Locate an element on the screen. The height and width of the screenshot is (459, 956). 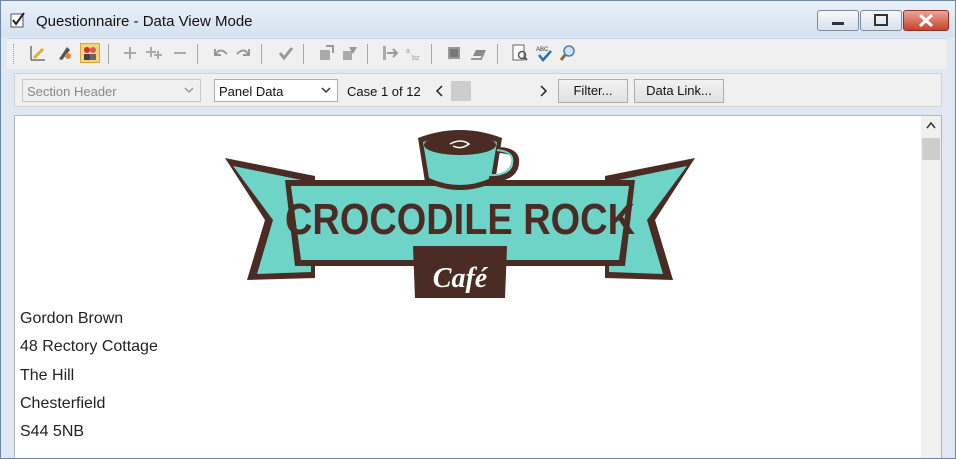
panel-combo-value: Panel Data is located at coordinates (251, 91).